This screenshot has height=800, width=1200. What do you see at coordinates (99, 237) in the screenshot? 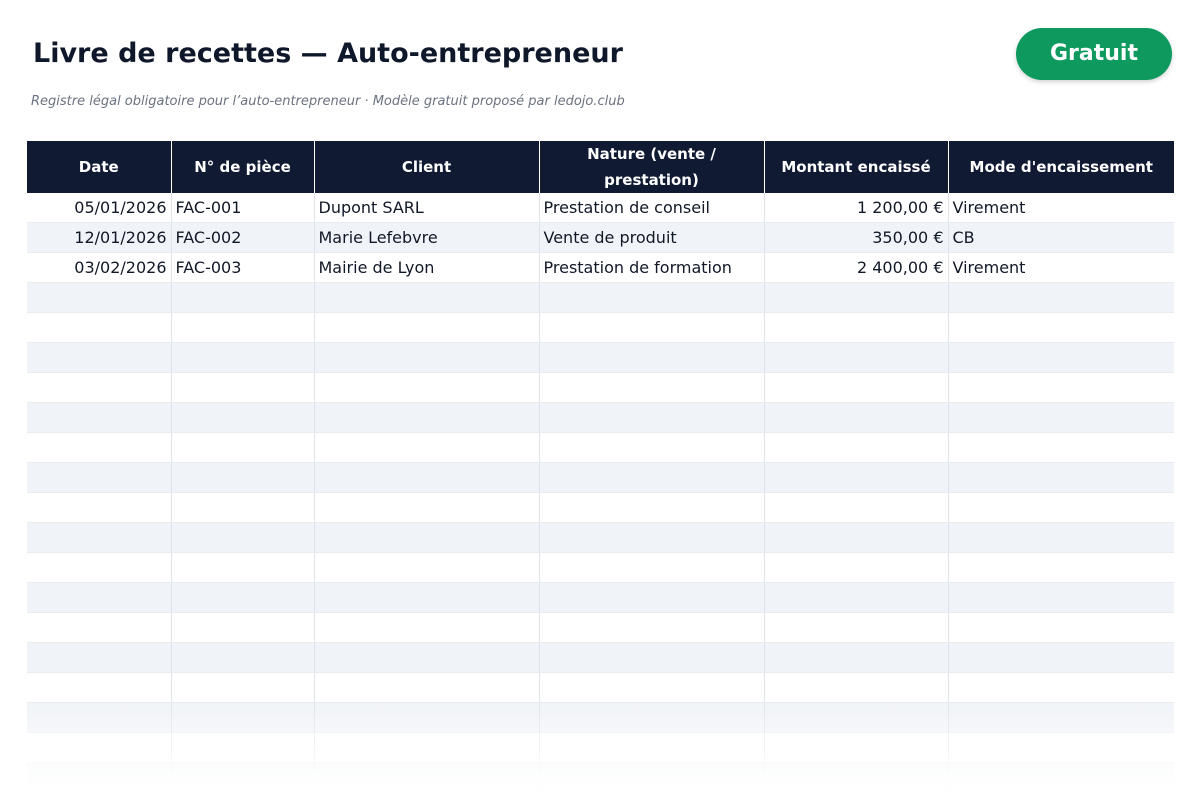
I see `cell-date: 12/01/2026` at bounding box center [99, 237].